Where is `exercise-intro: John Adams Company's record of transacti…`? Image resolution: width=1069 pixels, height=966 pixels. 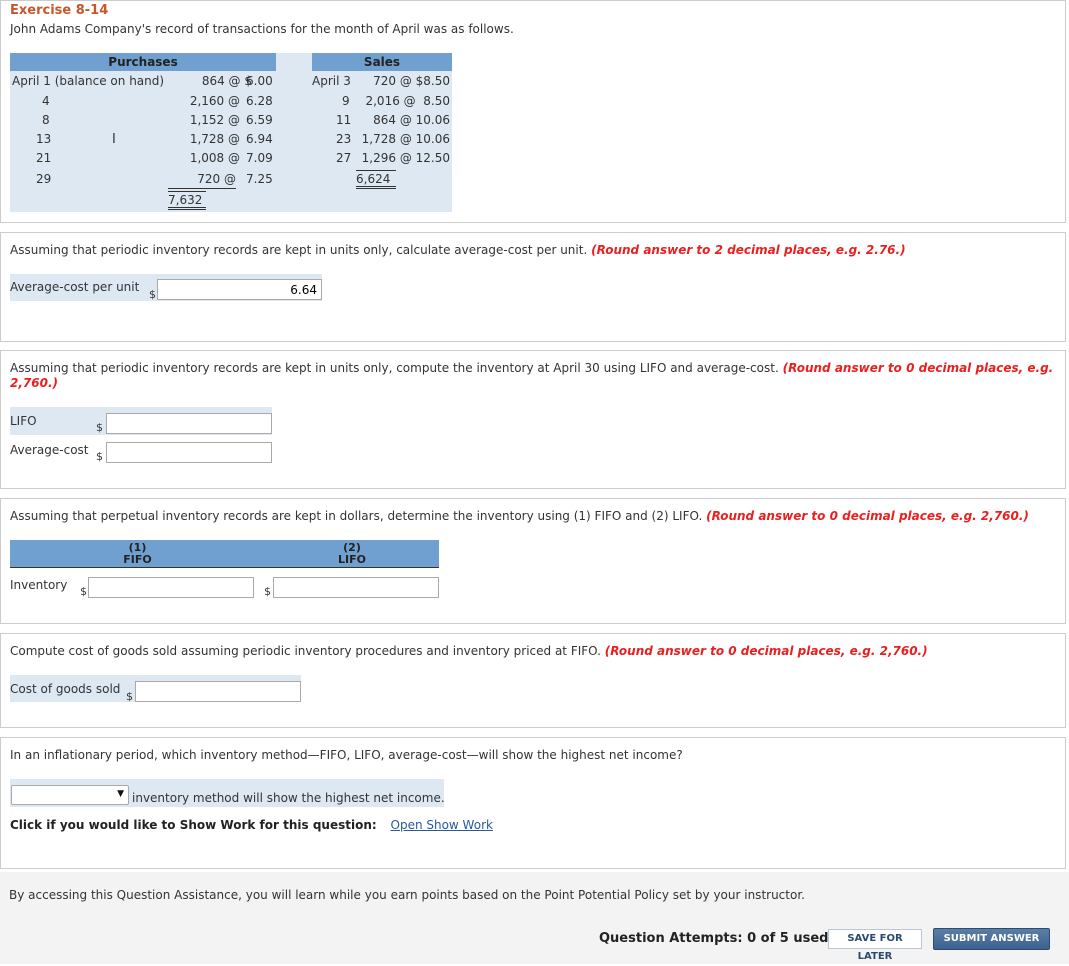 exercise-intro: John Adams Company's record of transacti… is located at coordinates (262, 29).